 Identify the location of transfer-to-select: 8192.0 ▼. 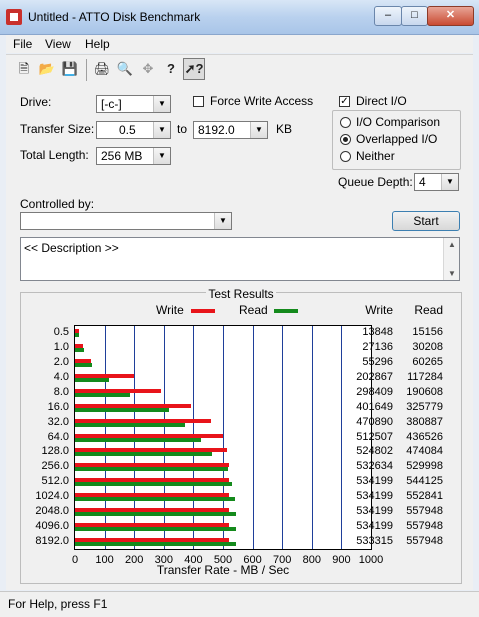
(230, 130).